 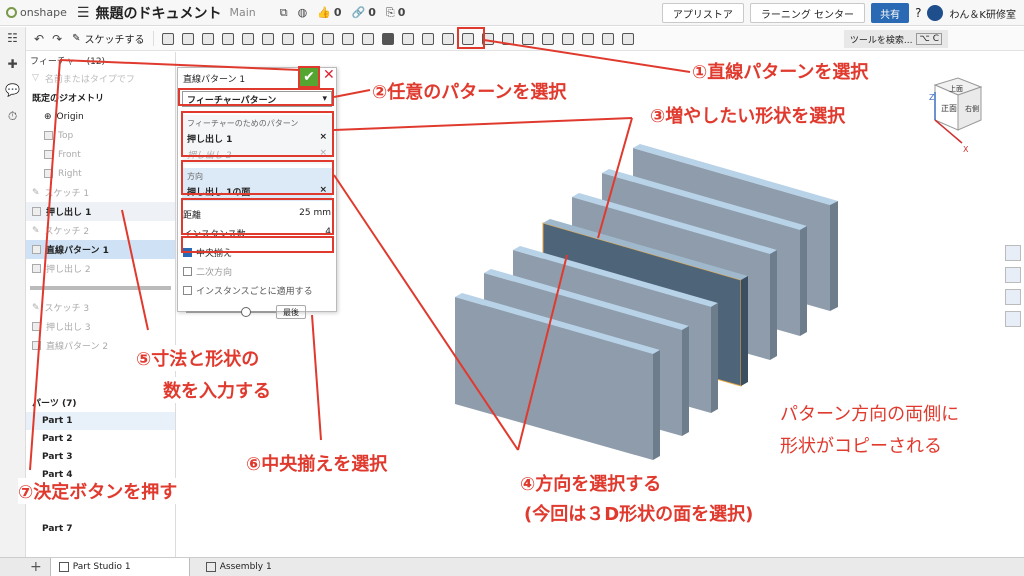 I want to click on axis-z-label: Z, so click(x=932, y=97).